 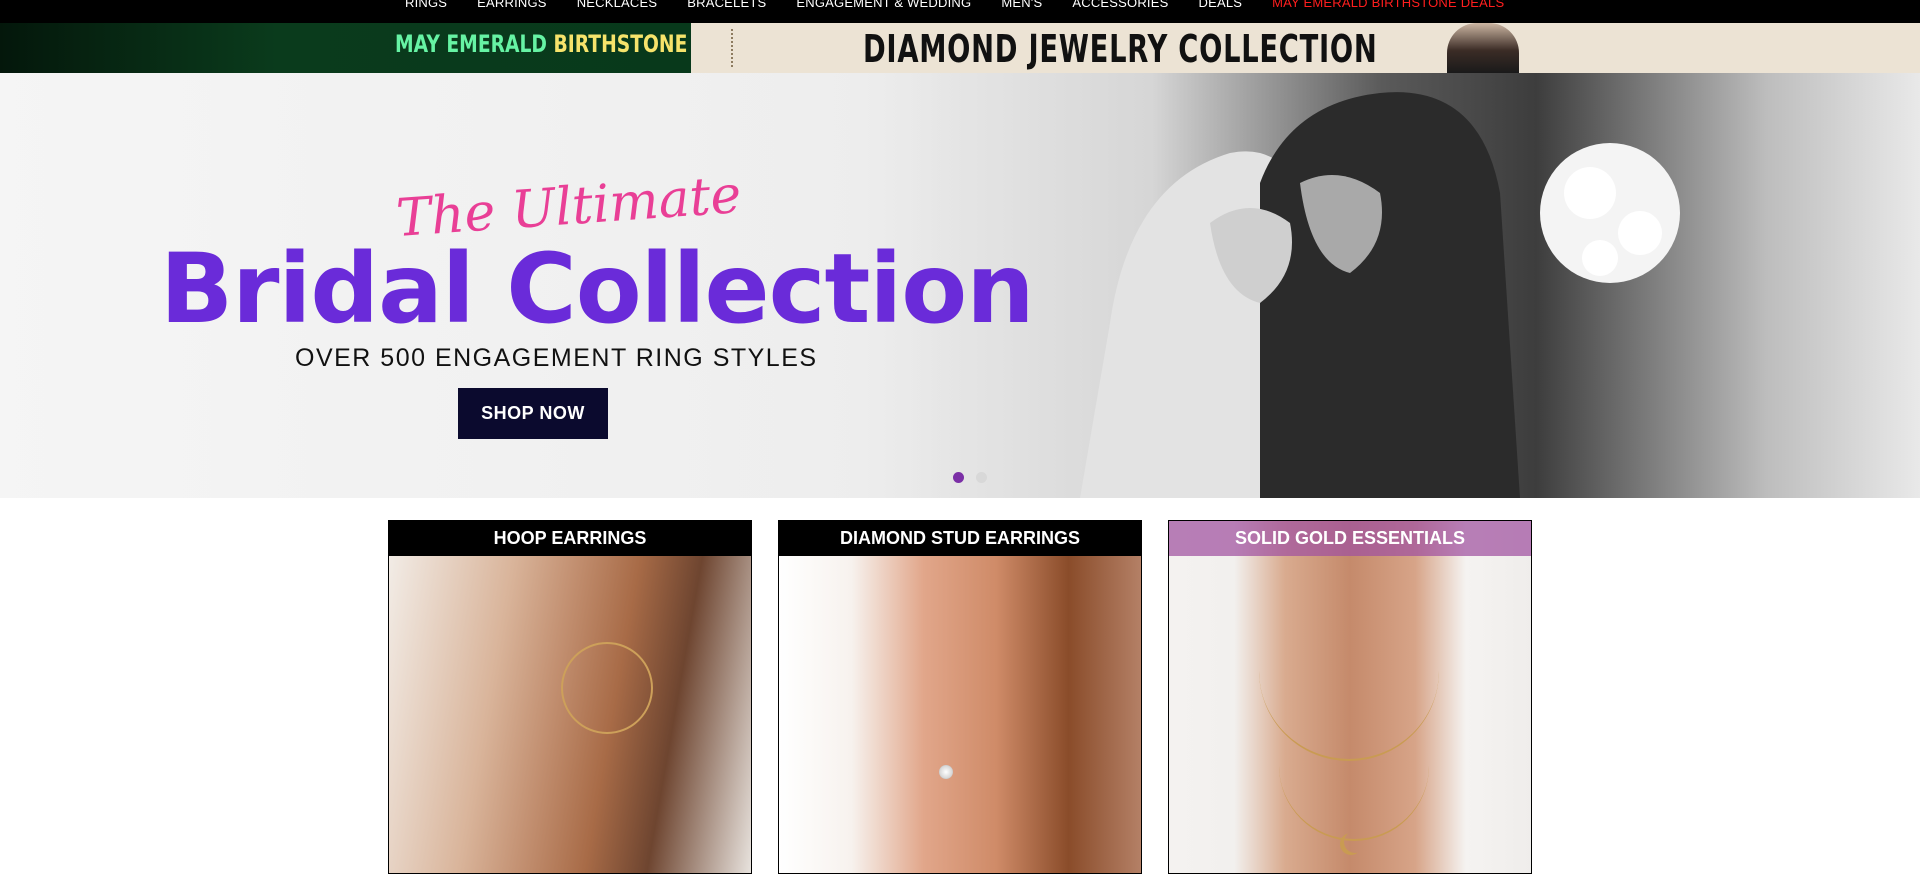 I want to click on nav-item-engagement-wedding: ENGAGEMENT & WEDDING, so click(x=883, y=6).